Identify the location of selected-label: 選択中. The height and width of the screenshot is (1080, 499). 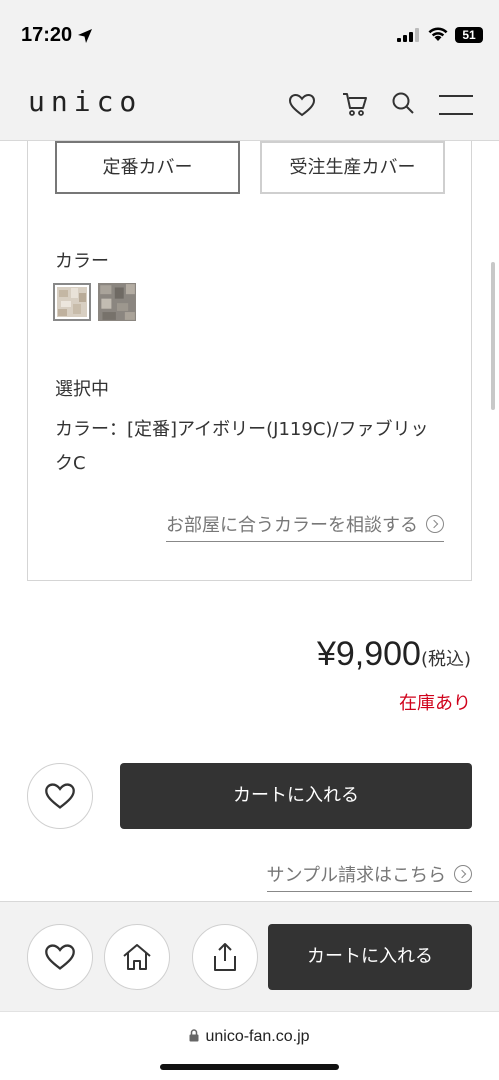
(82, 389).